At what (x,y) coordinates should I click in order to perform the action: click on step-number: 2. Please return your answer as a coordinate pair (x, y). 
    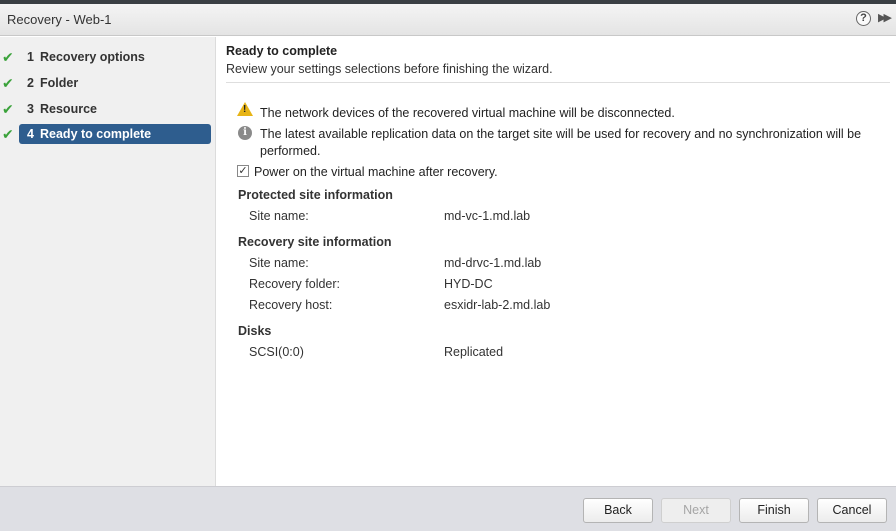
    Looking at the image, I should click on (30, 83).